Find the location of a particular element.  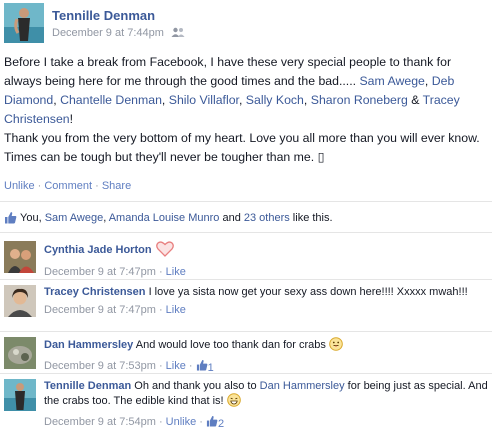

comment-like-count: 2 is located at coordinates (215, 423).